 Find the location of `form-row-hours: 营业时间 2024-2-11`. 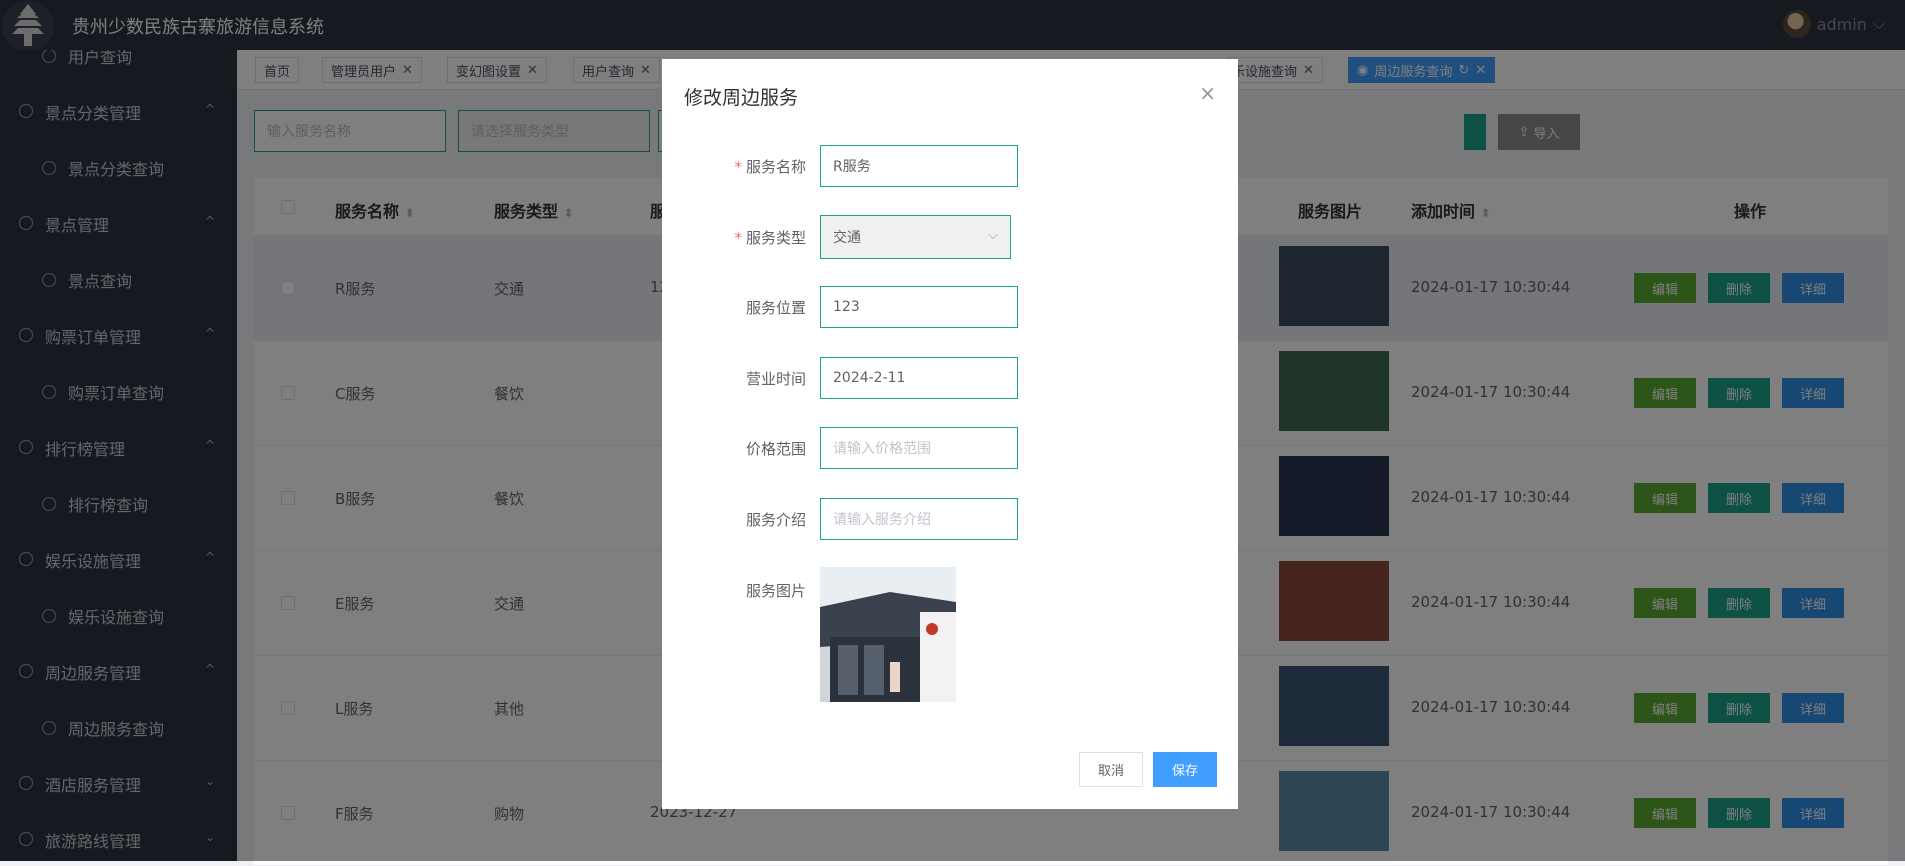

form-row-hours: 营业时间 2024-2-11 is located at coordinates (950, 379).